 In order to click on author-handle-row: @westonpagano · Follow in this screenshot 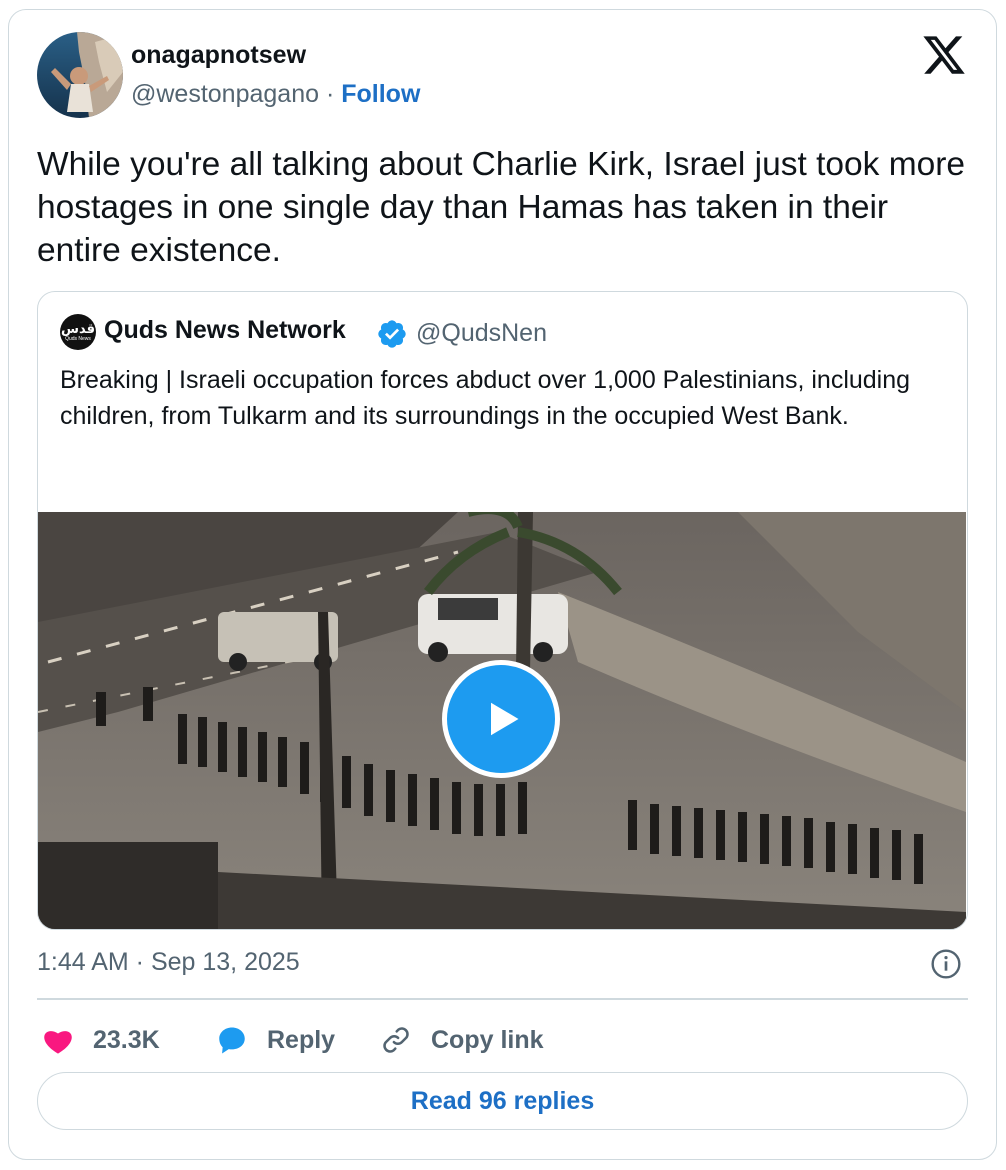, I will do `click(275, 94)`.